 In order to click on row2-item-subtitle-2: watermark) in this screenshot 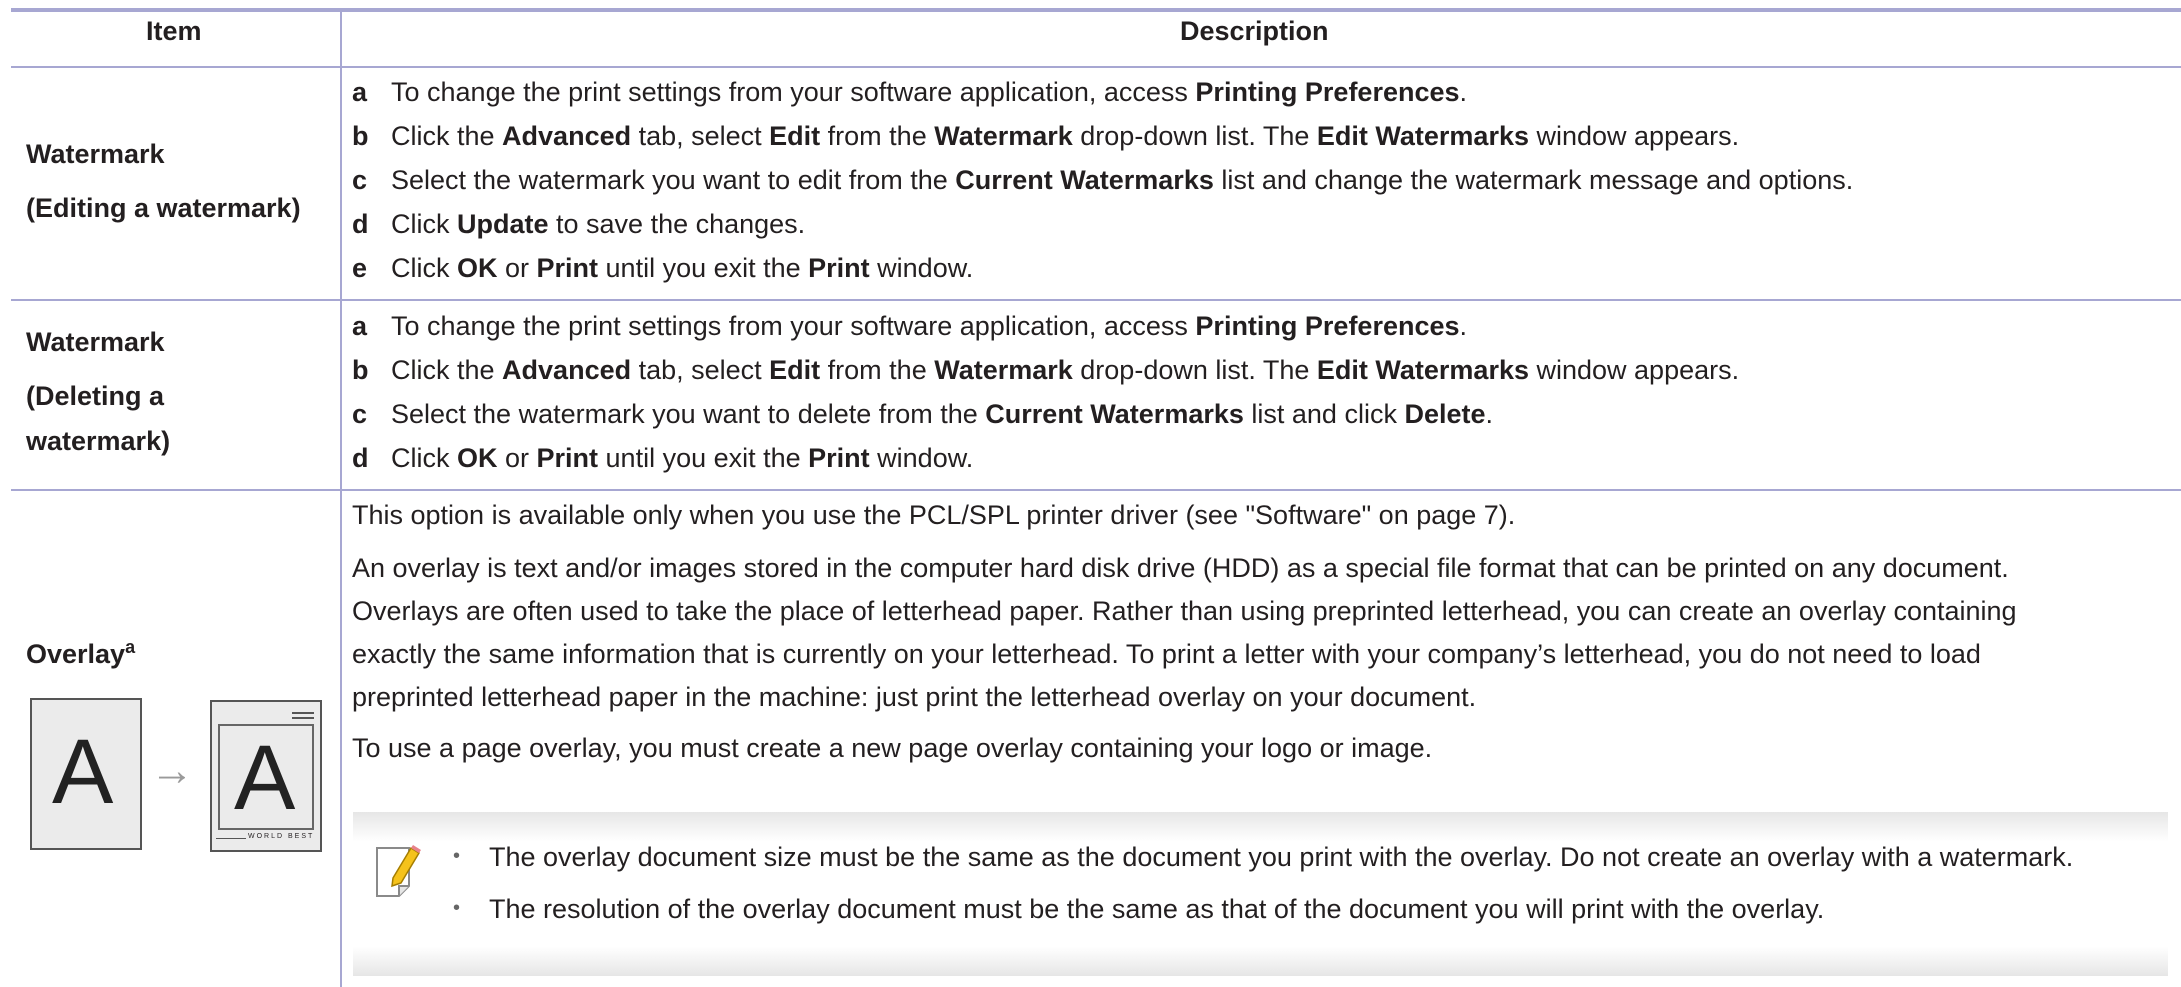, I will do `click(98, 441)`.